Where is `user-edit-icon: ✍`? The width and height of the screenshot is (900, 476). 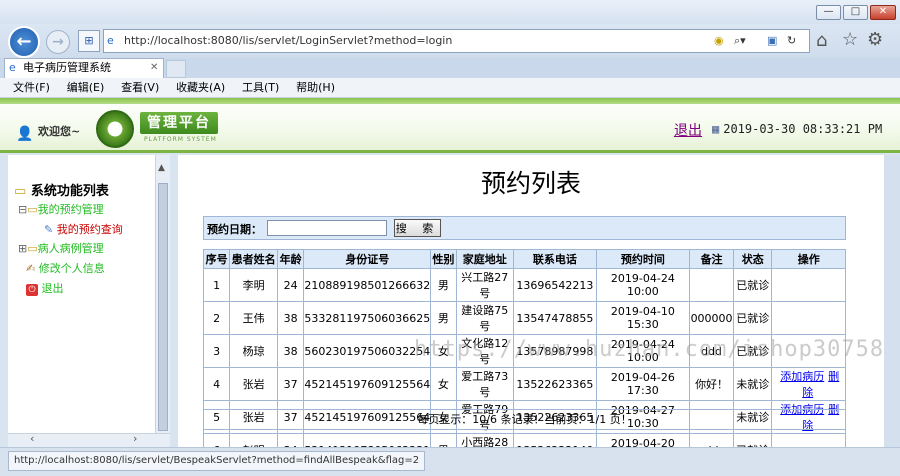
user-edit-icon: ✍ is located at coordinates (31, 268).